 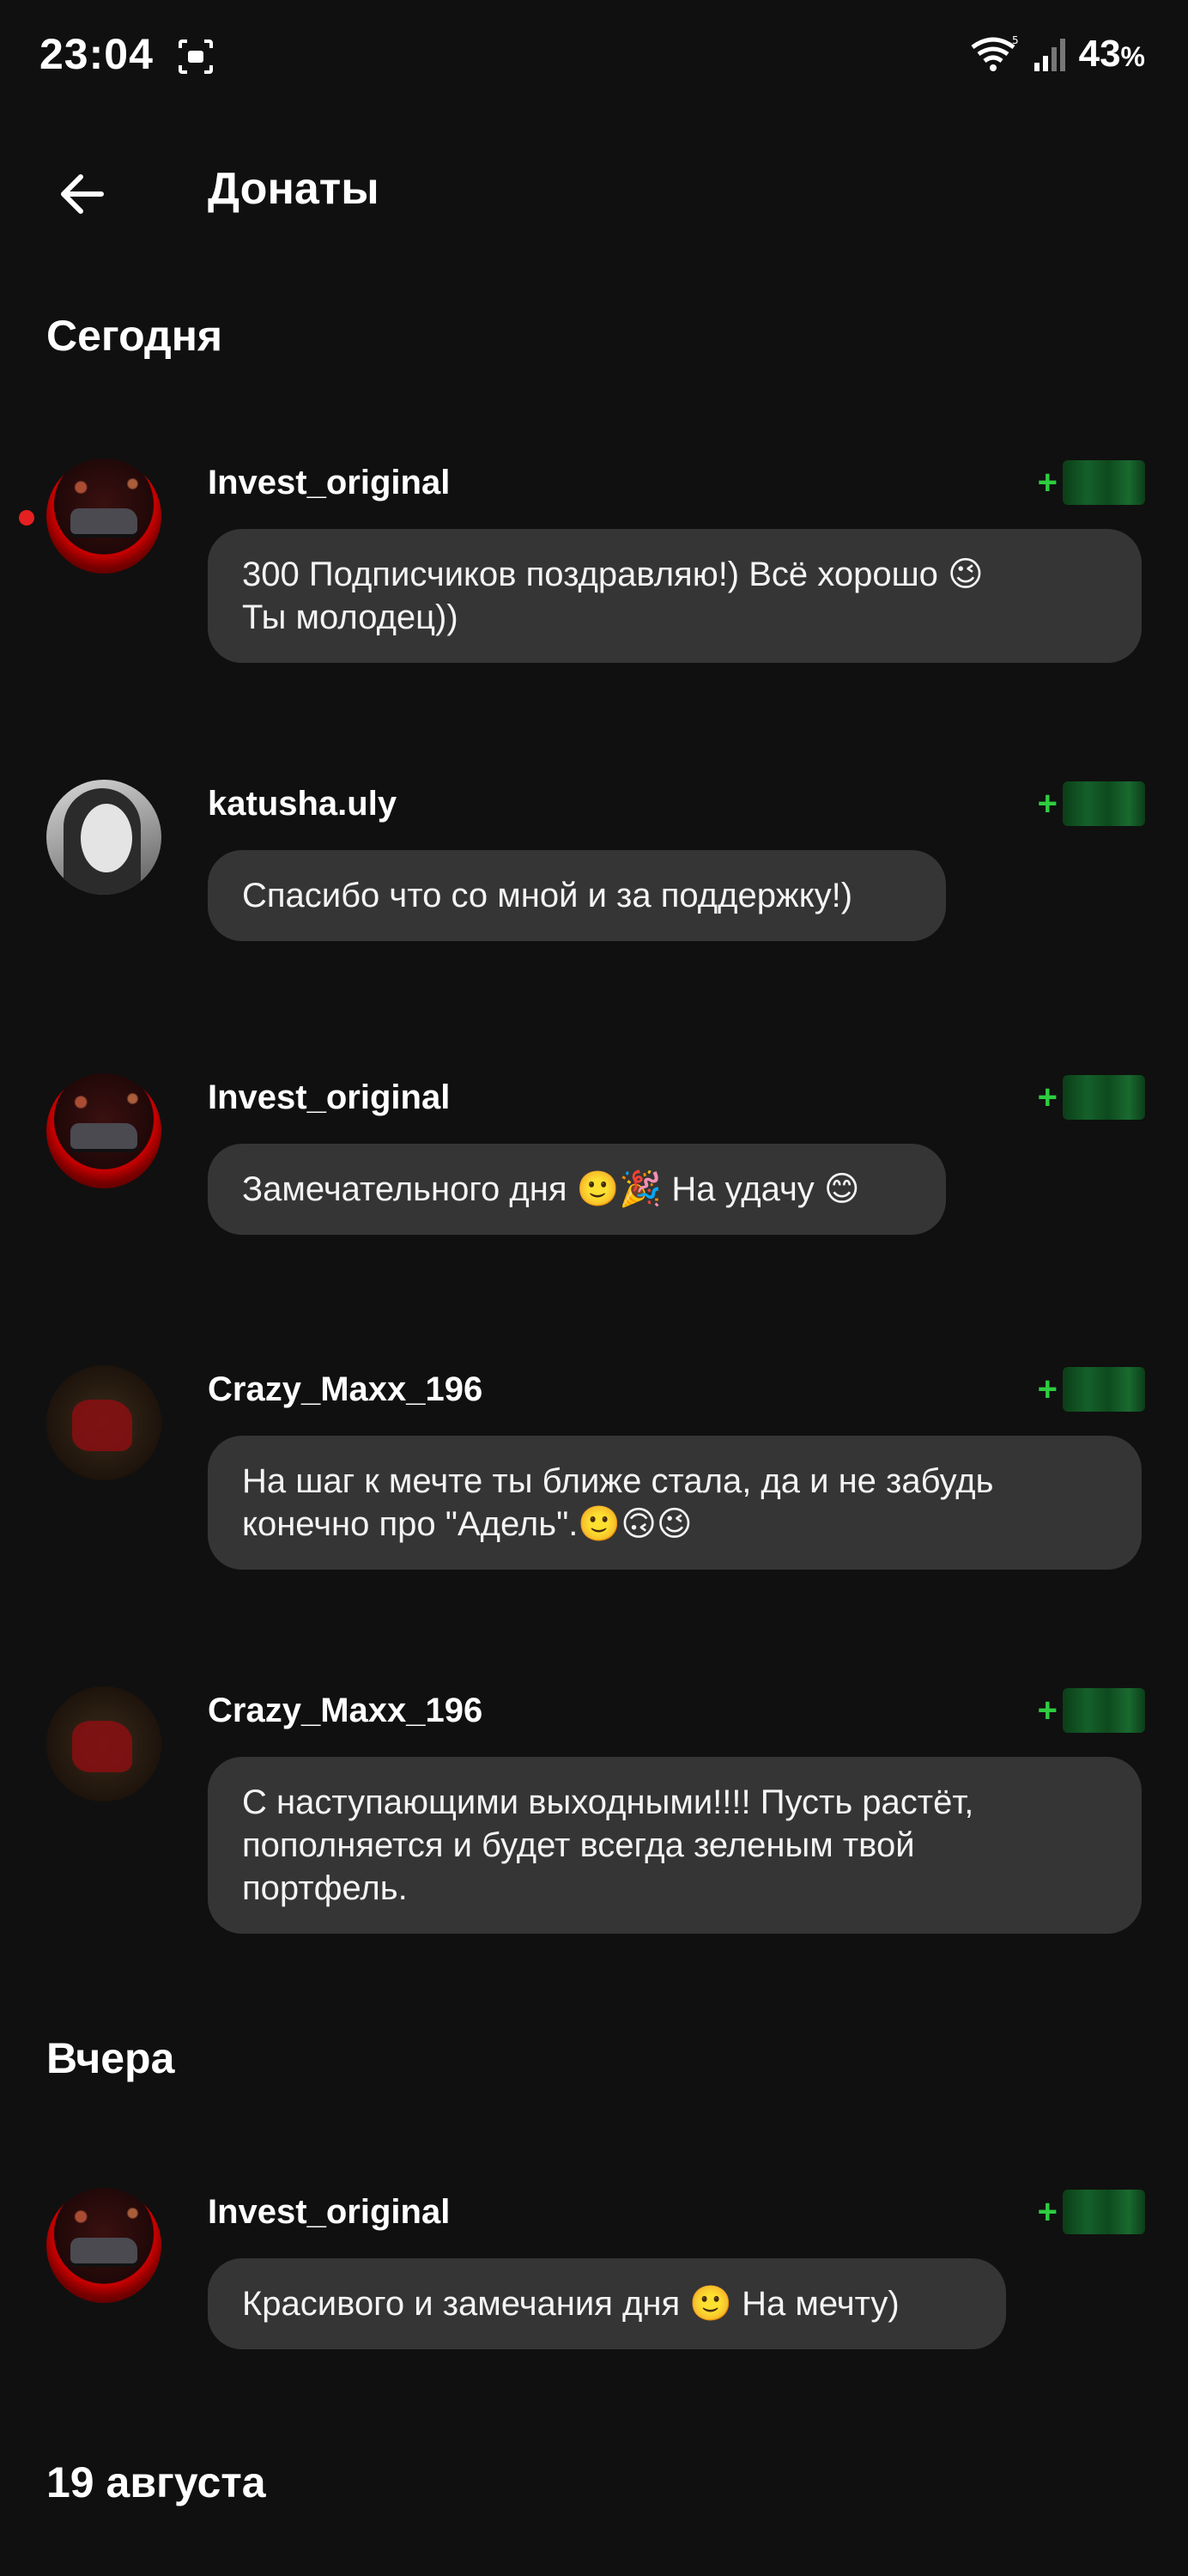 What do you see at coordinates (156, 2482) in the screenshot?
I see `section-header-aug19: 19 августа` at bounding box center [156, 2482].